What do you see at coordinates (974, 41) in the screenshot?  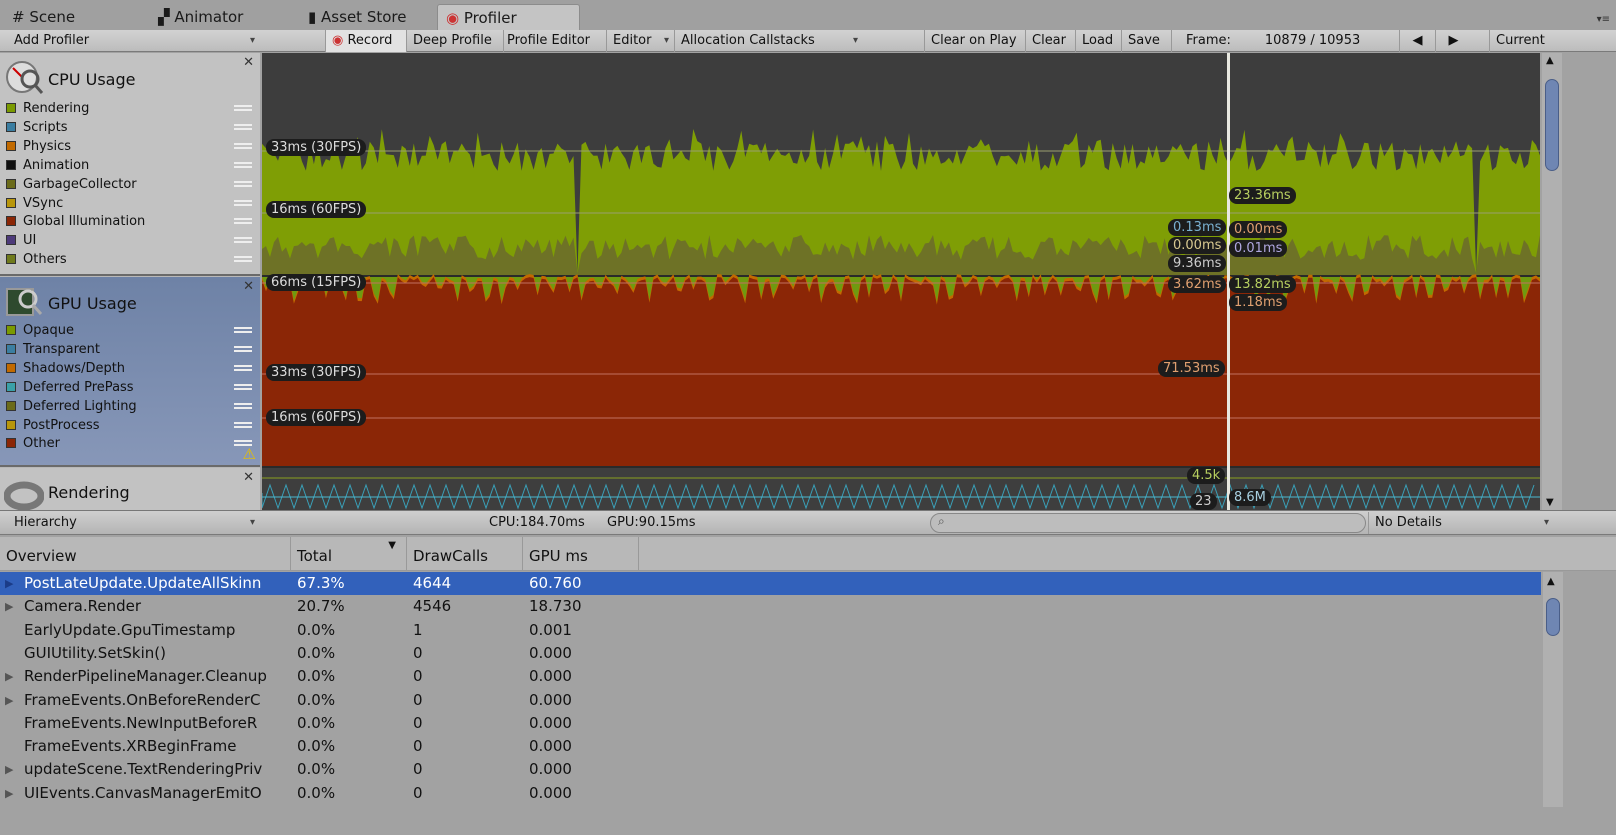 I see `clear-on-play-button: Clear on Play` at bounding box center [974, 41].